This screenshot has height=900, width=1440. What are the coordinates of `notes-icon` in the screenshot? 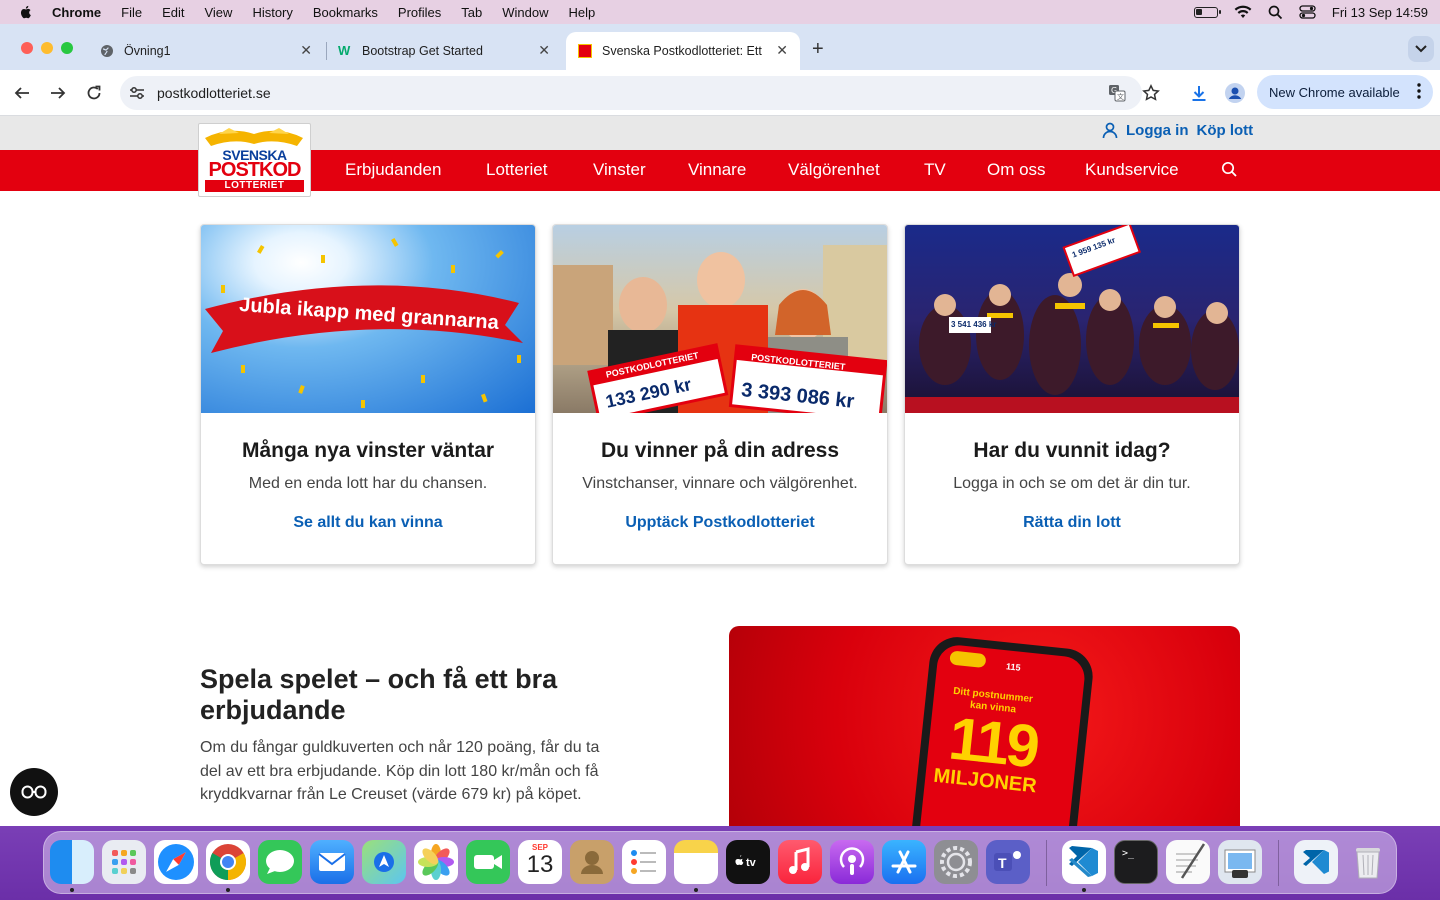 It's located at (696, 862).